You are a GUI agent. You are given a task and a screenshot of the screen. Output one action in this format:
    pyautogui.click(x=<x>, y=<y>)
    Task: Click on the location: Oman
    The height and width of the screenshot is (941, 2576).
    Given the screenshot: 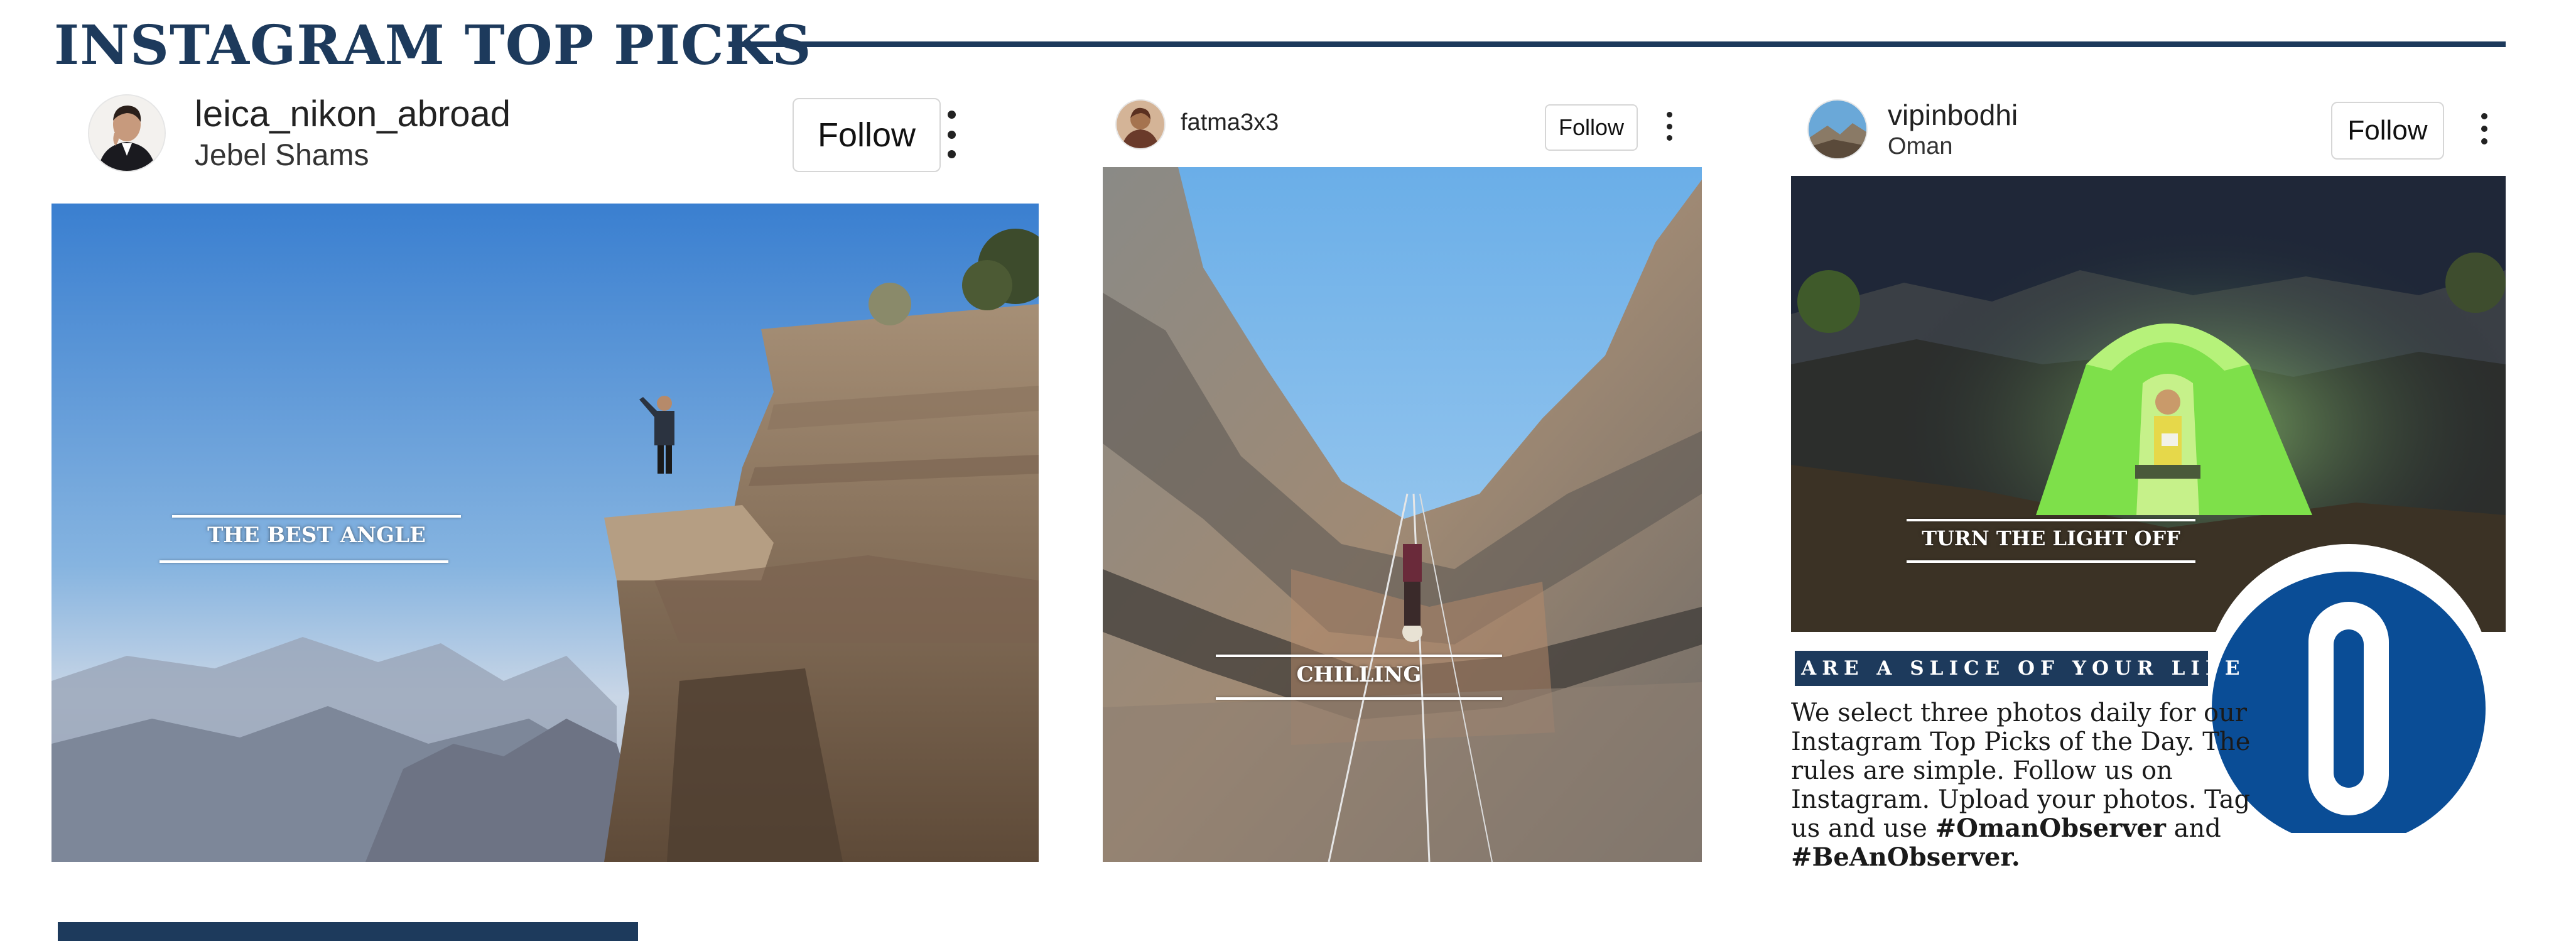 What is the action you would take?
    pyautogui.click(x=1920, y=146)
    